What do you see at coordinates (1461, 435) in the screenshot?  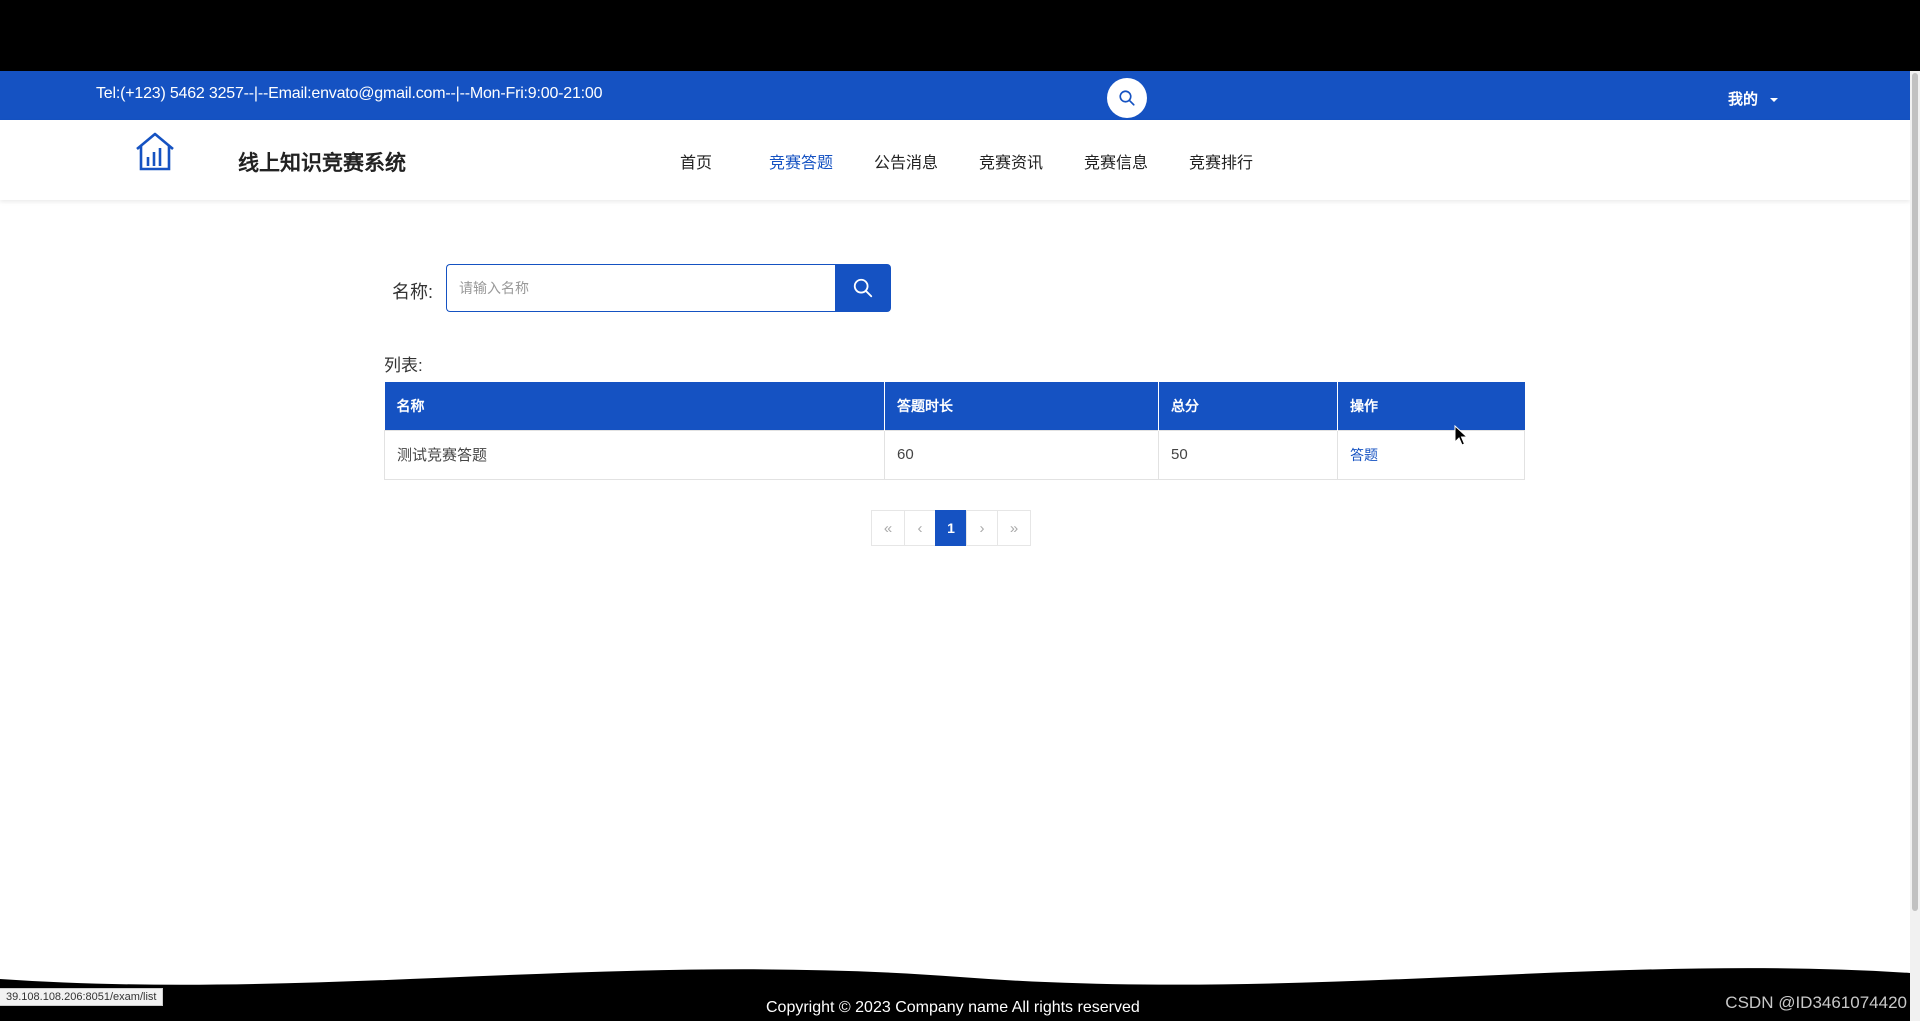 I see `mouse-pointer-icon` at bounding box center [1461, 435].